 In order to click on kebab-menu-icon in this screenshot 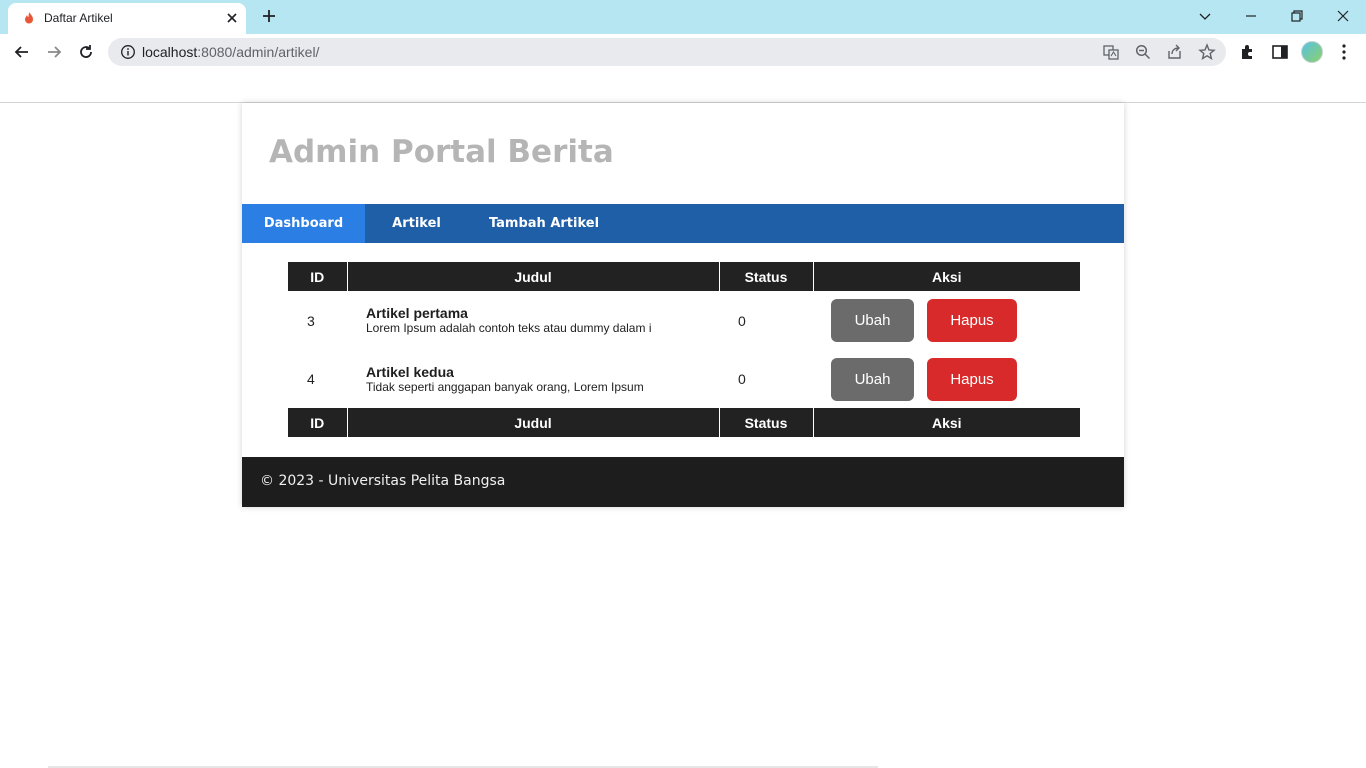, I will do `click(1344, 52)`.